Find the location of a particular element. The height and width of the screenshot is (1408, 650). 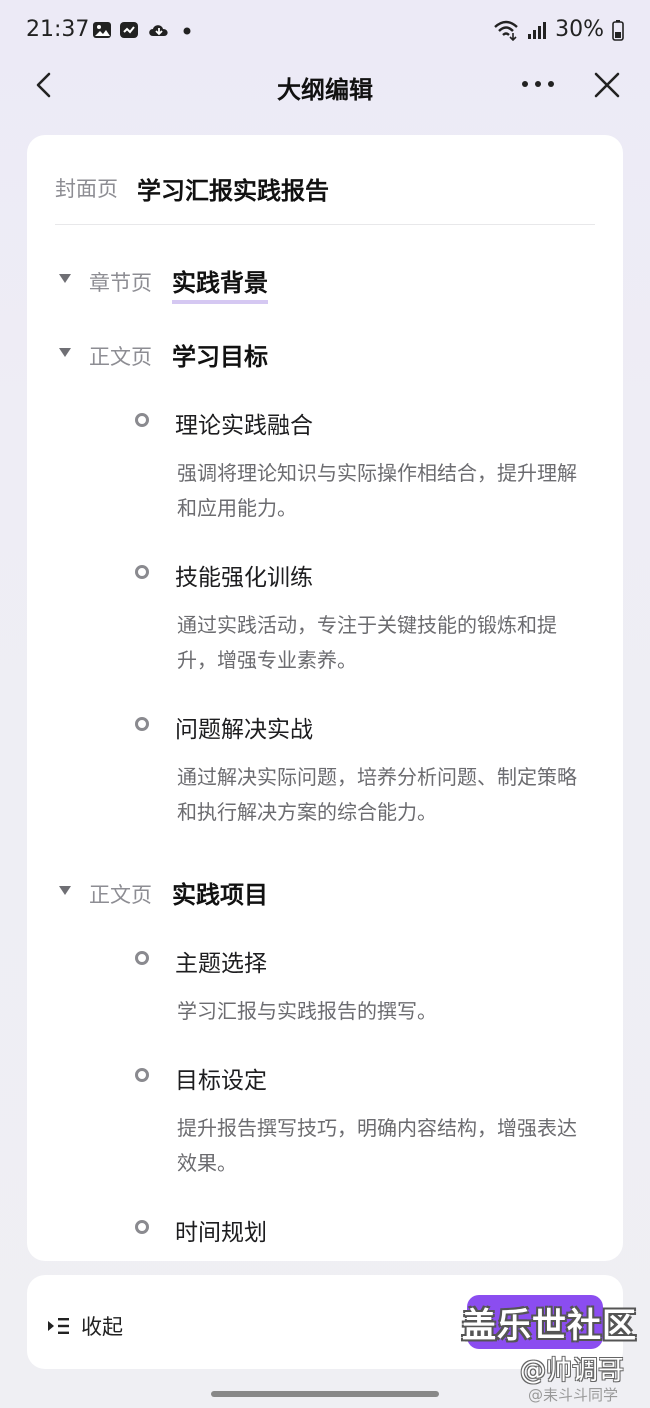

home-indicator is located at coordinates (325, 1394).